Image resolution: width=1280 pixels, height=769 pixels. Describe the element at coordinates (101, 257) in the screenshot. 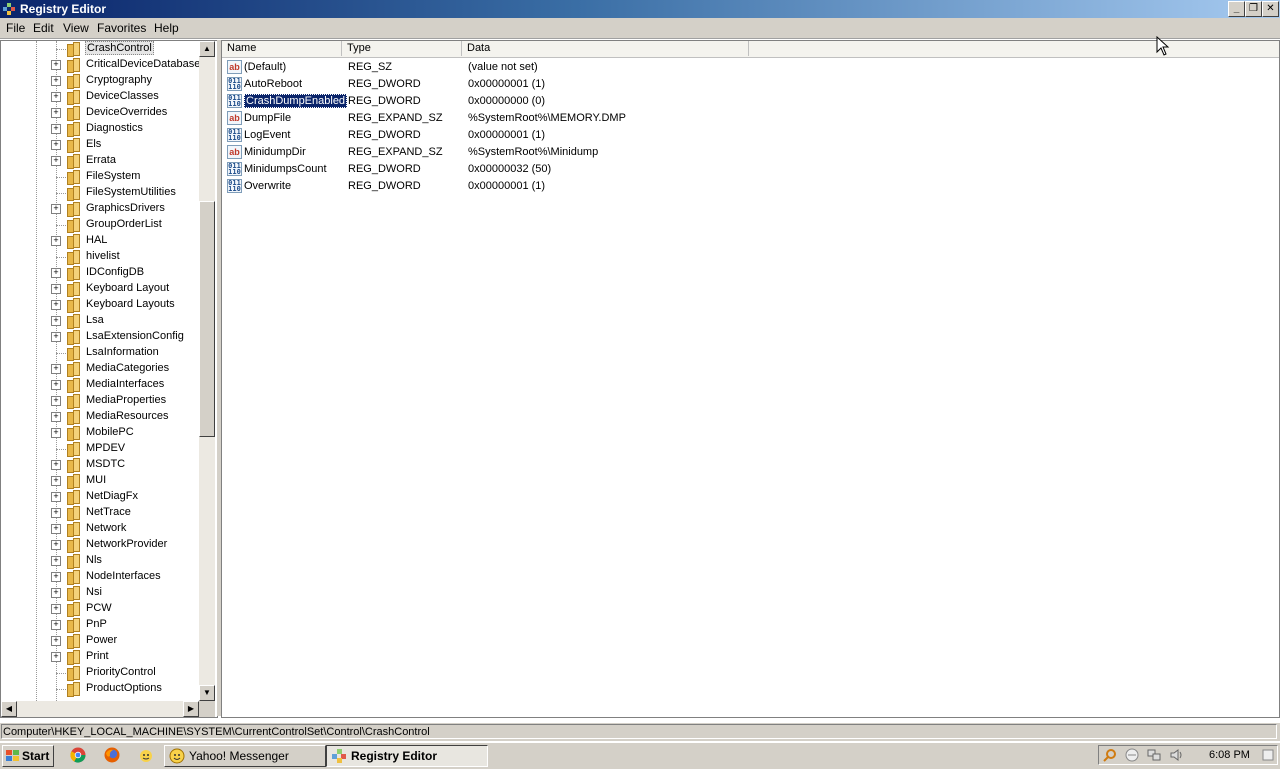

I see `tree-item: hivelist` at that location.